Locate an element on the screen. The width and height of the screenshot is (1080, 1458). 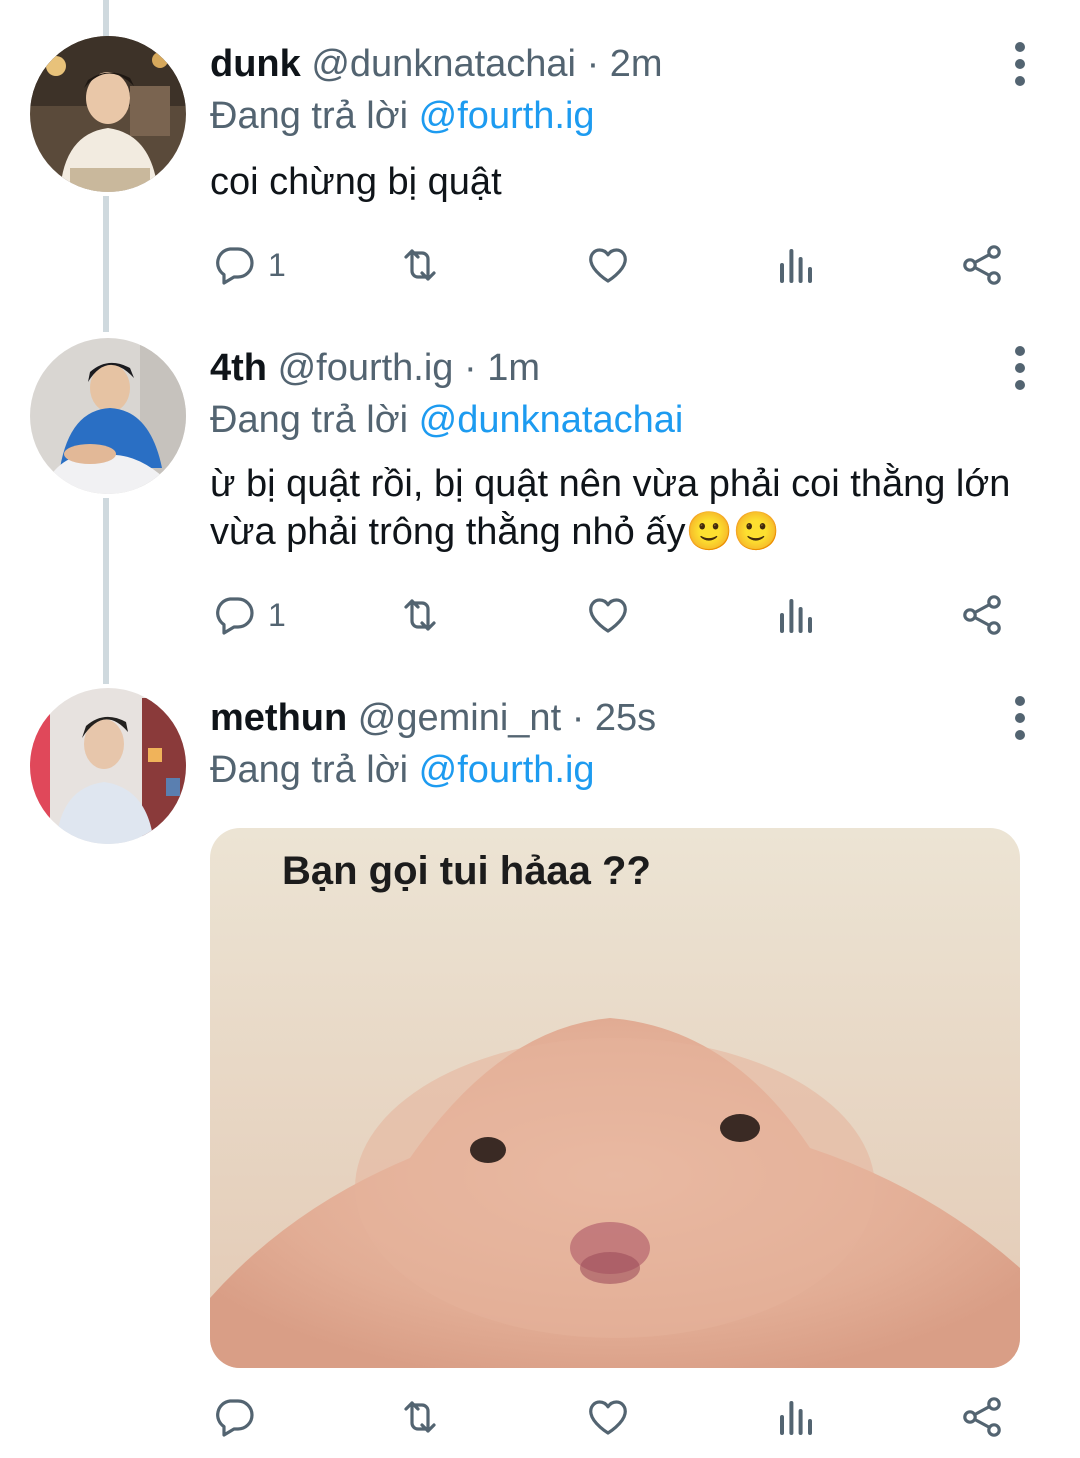
display-name: methun is located at coordinates (278, 718).